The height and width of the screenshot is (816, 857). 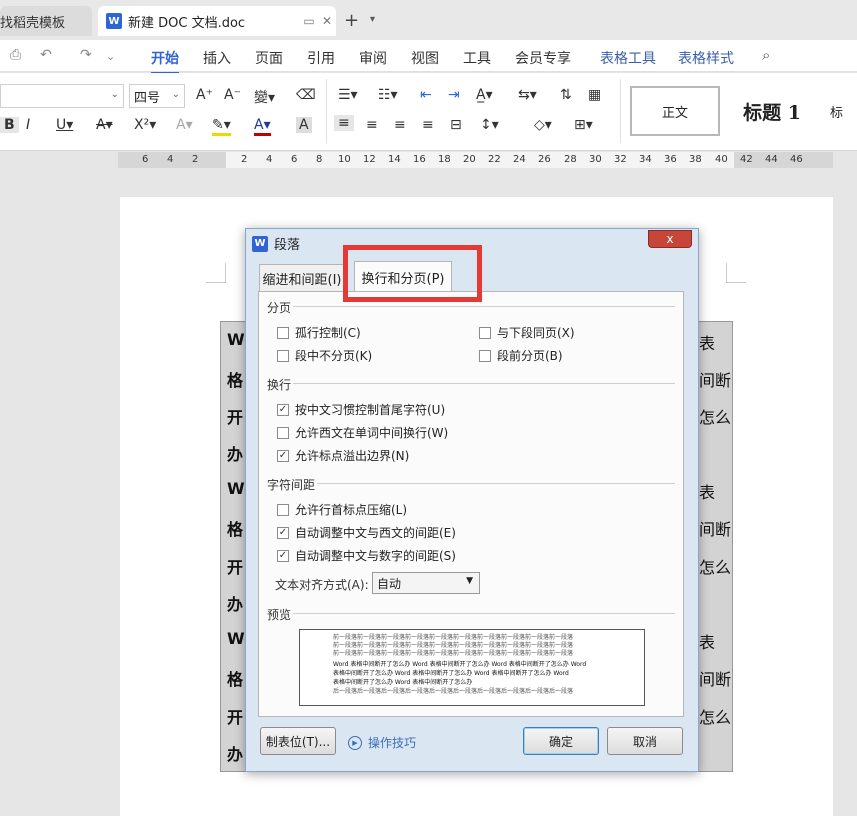 I want to click on search-icon: ⌕, so click(x=766, y=55).